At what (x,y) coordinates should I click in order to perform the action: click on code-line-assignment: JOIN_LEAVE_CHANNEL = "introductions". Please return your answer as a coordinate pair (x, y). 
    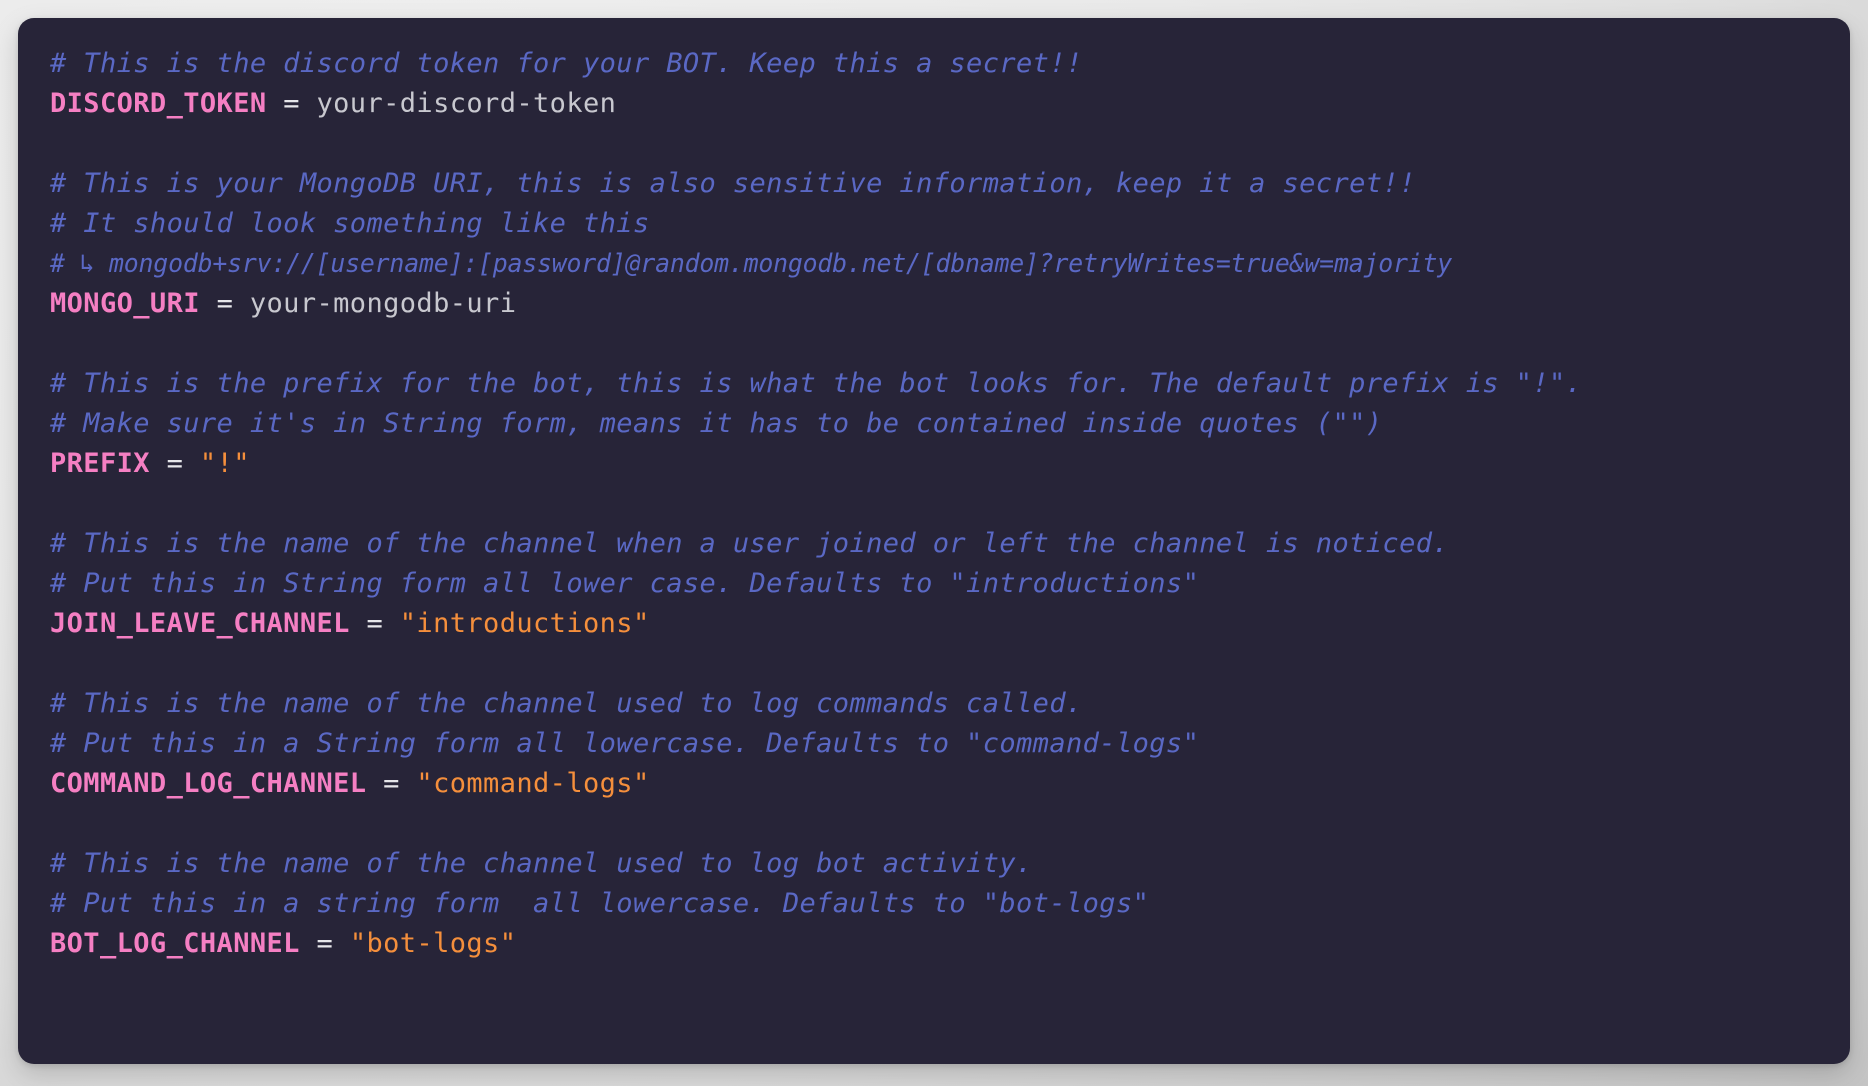
    Looking at the image, I should click on (940, 624).